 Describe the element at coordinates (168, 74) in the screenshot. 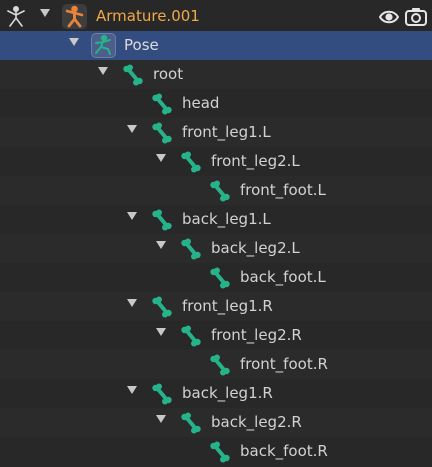

I see `bone-label: root` at that location.